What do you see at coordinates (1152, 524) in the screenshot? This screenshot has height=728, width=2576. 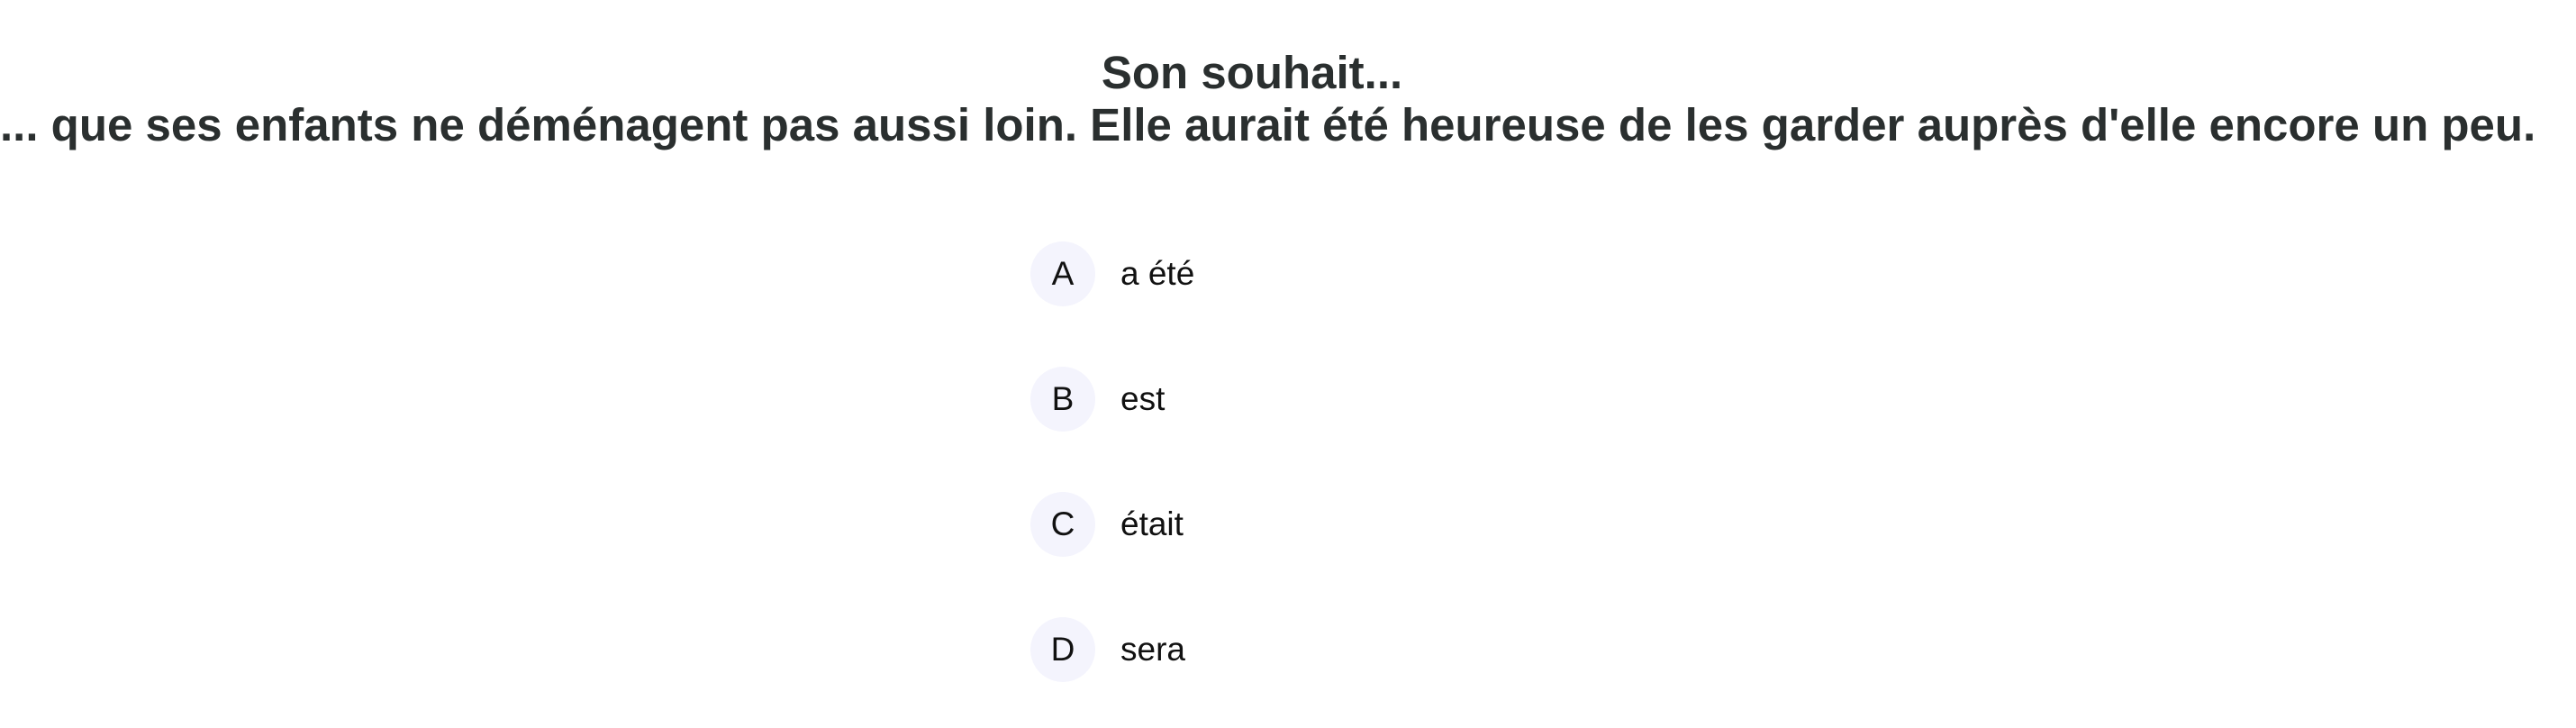 I see `option-text: était` at bounding box center [1152, 524].